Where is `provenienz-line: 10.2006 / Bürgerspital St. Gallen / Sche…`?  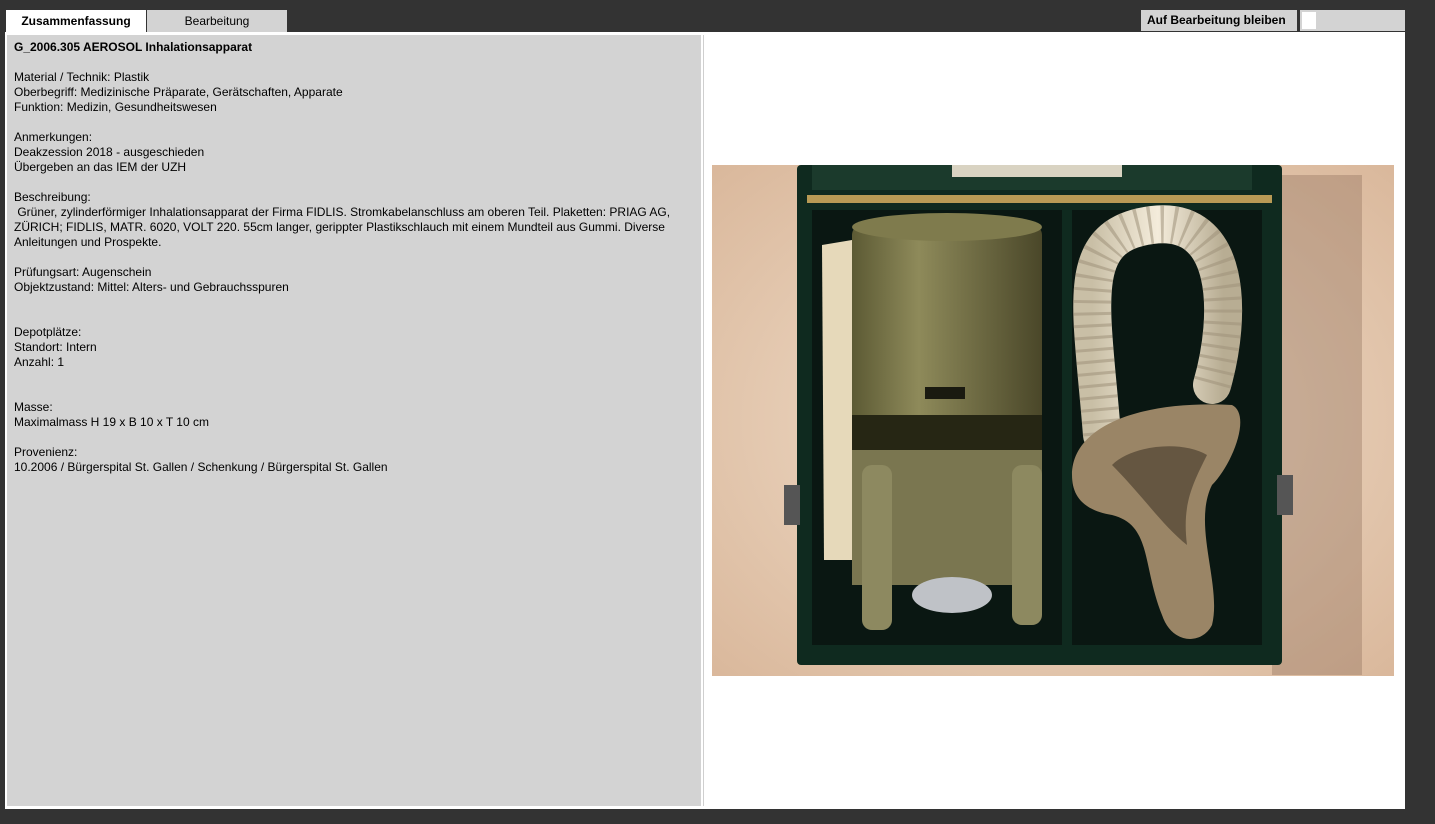
provenienz-line: 10.2006 / Bürgerspital St. Gallen / Sche… is located at coordinates (201, 467).